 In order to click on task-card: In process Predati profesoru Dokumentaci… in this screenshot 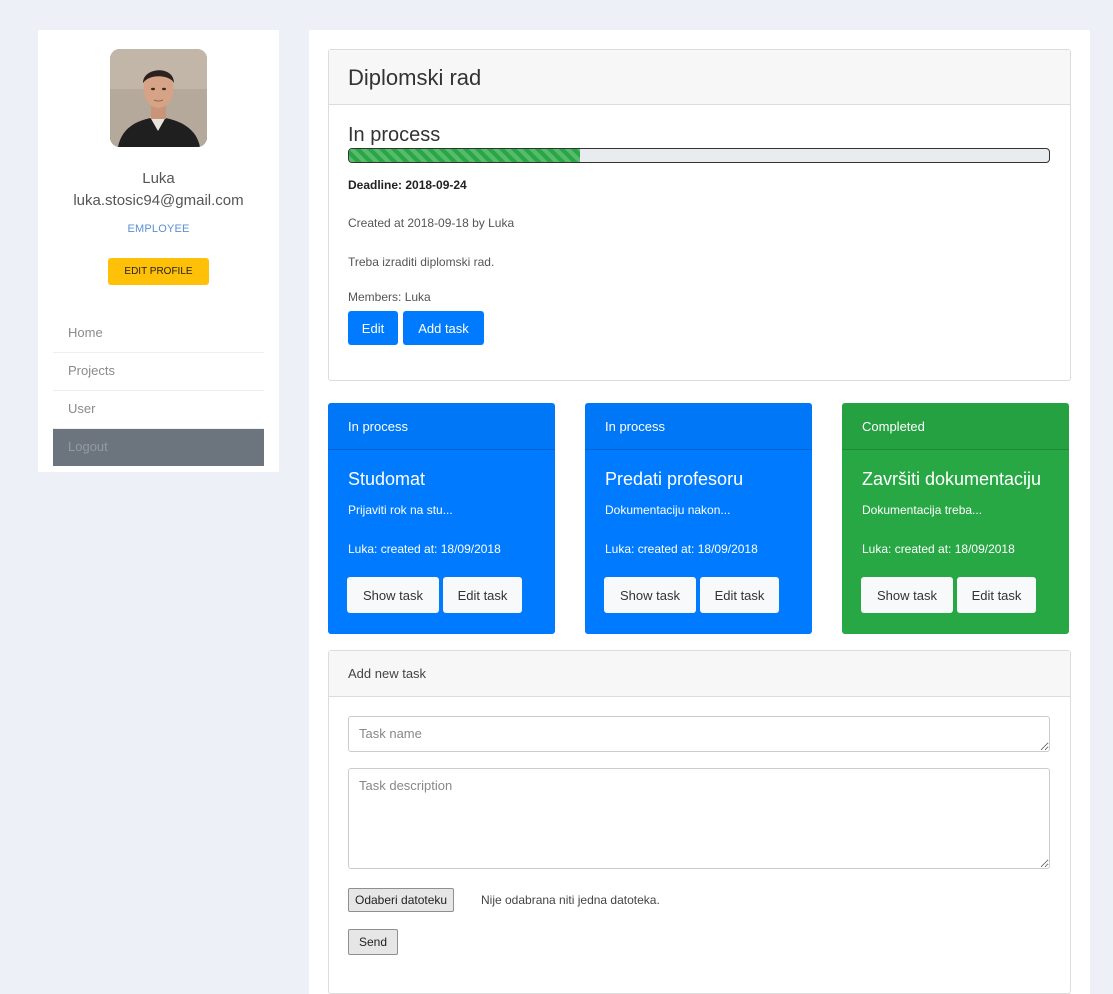, I will do `click(698, 518)`.